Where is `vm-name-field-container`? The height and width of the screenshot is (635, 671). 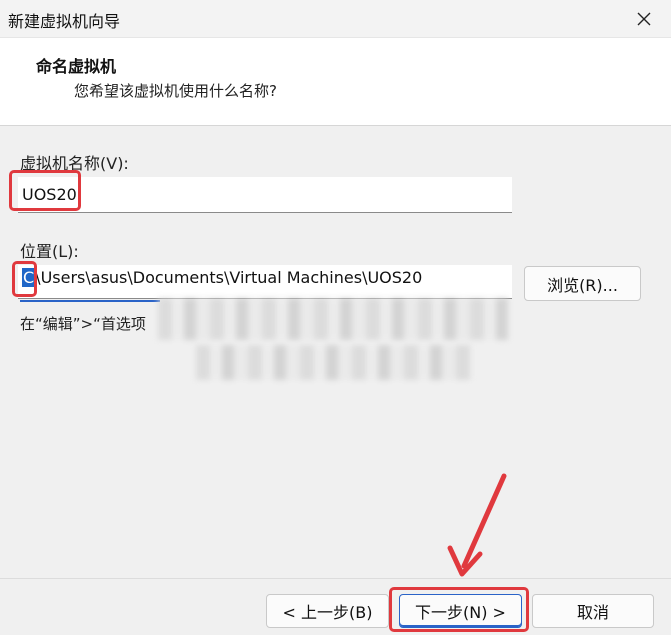 vm-name-field-container is located at coordinates (265, 195).